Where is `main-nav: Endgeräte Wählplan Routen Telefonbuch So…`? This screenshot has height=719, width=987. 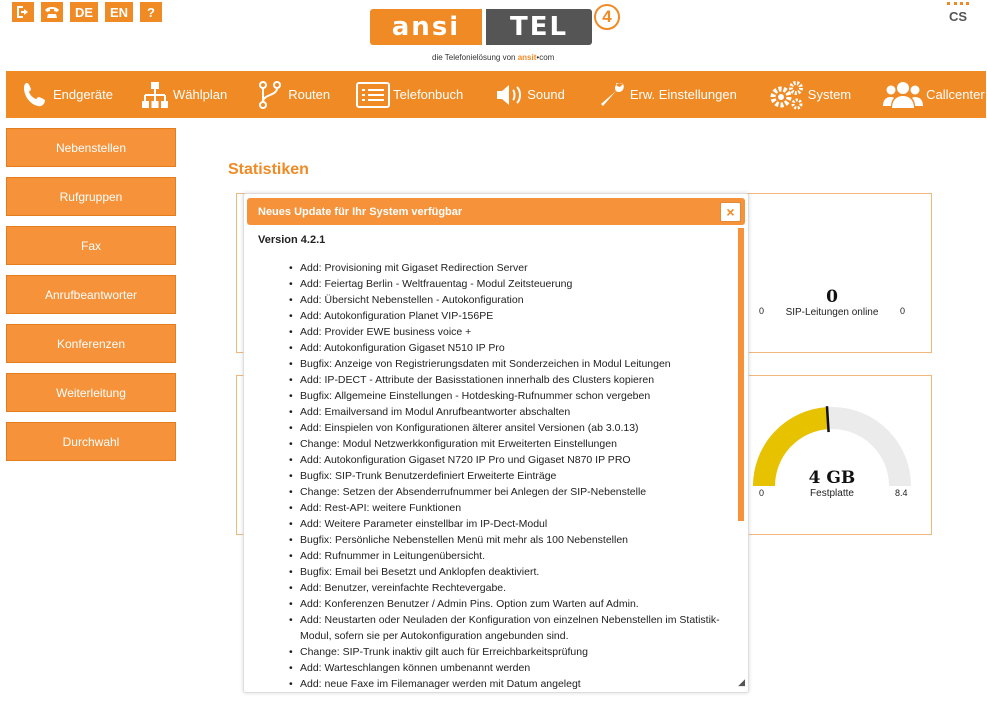
main-nav: Endgeräte Wählplan Routen Telefonbuch So… is located at coordinates (496, 94).